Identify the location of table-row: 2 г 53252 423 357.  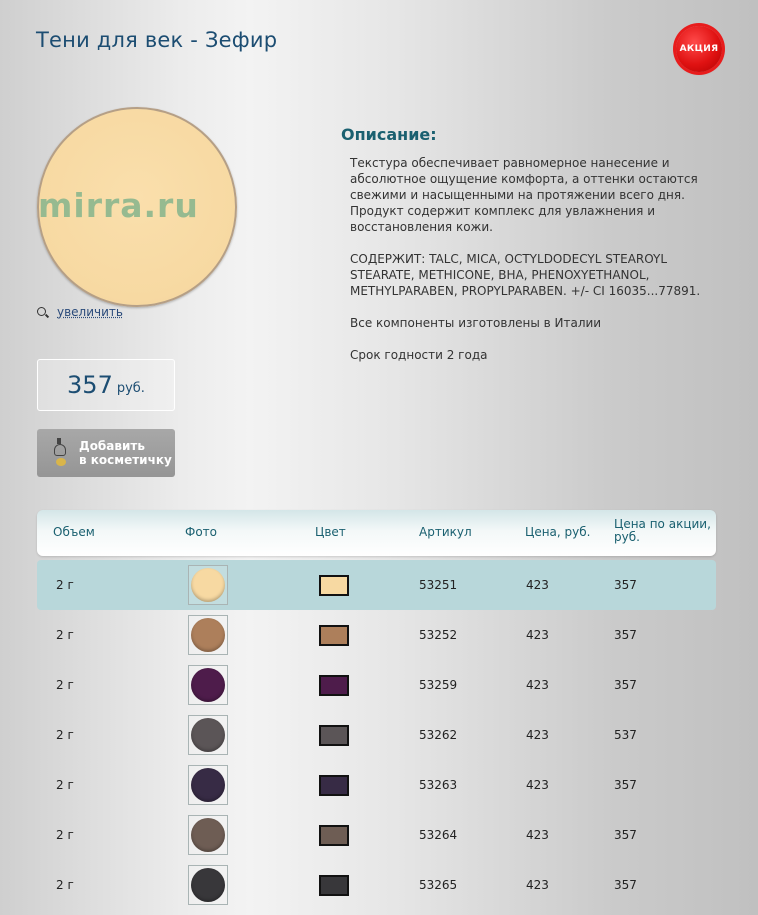
(376, 635).